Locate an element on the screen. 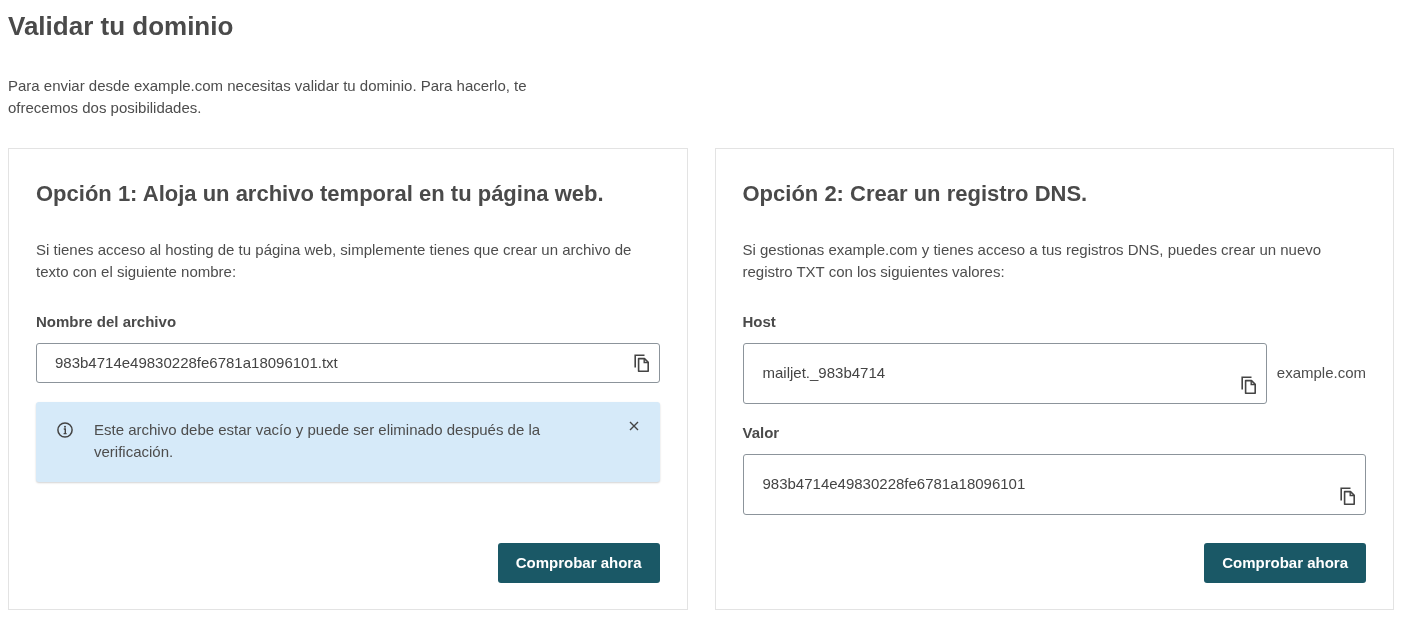  field-label: Host is located at coordinates (759, 322).